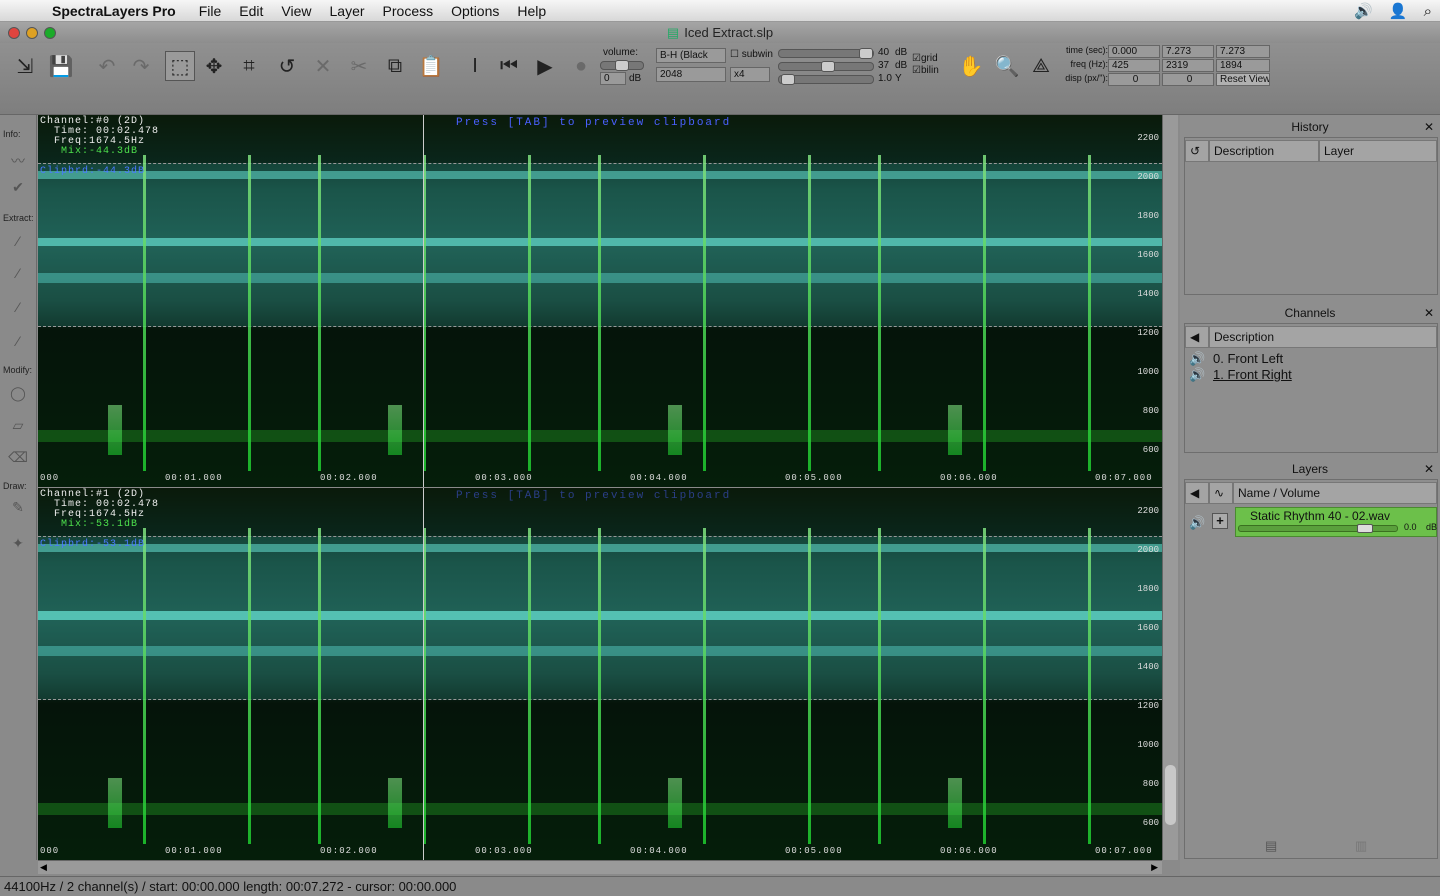 The width and height of the screenshot is (1440, 896). What do you see at coordinates (475, 11) in the screenshot?
I see `menu-options: Options` at bounding box center [475, 11].